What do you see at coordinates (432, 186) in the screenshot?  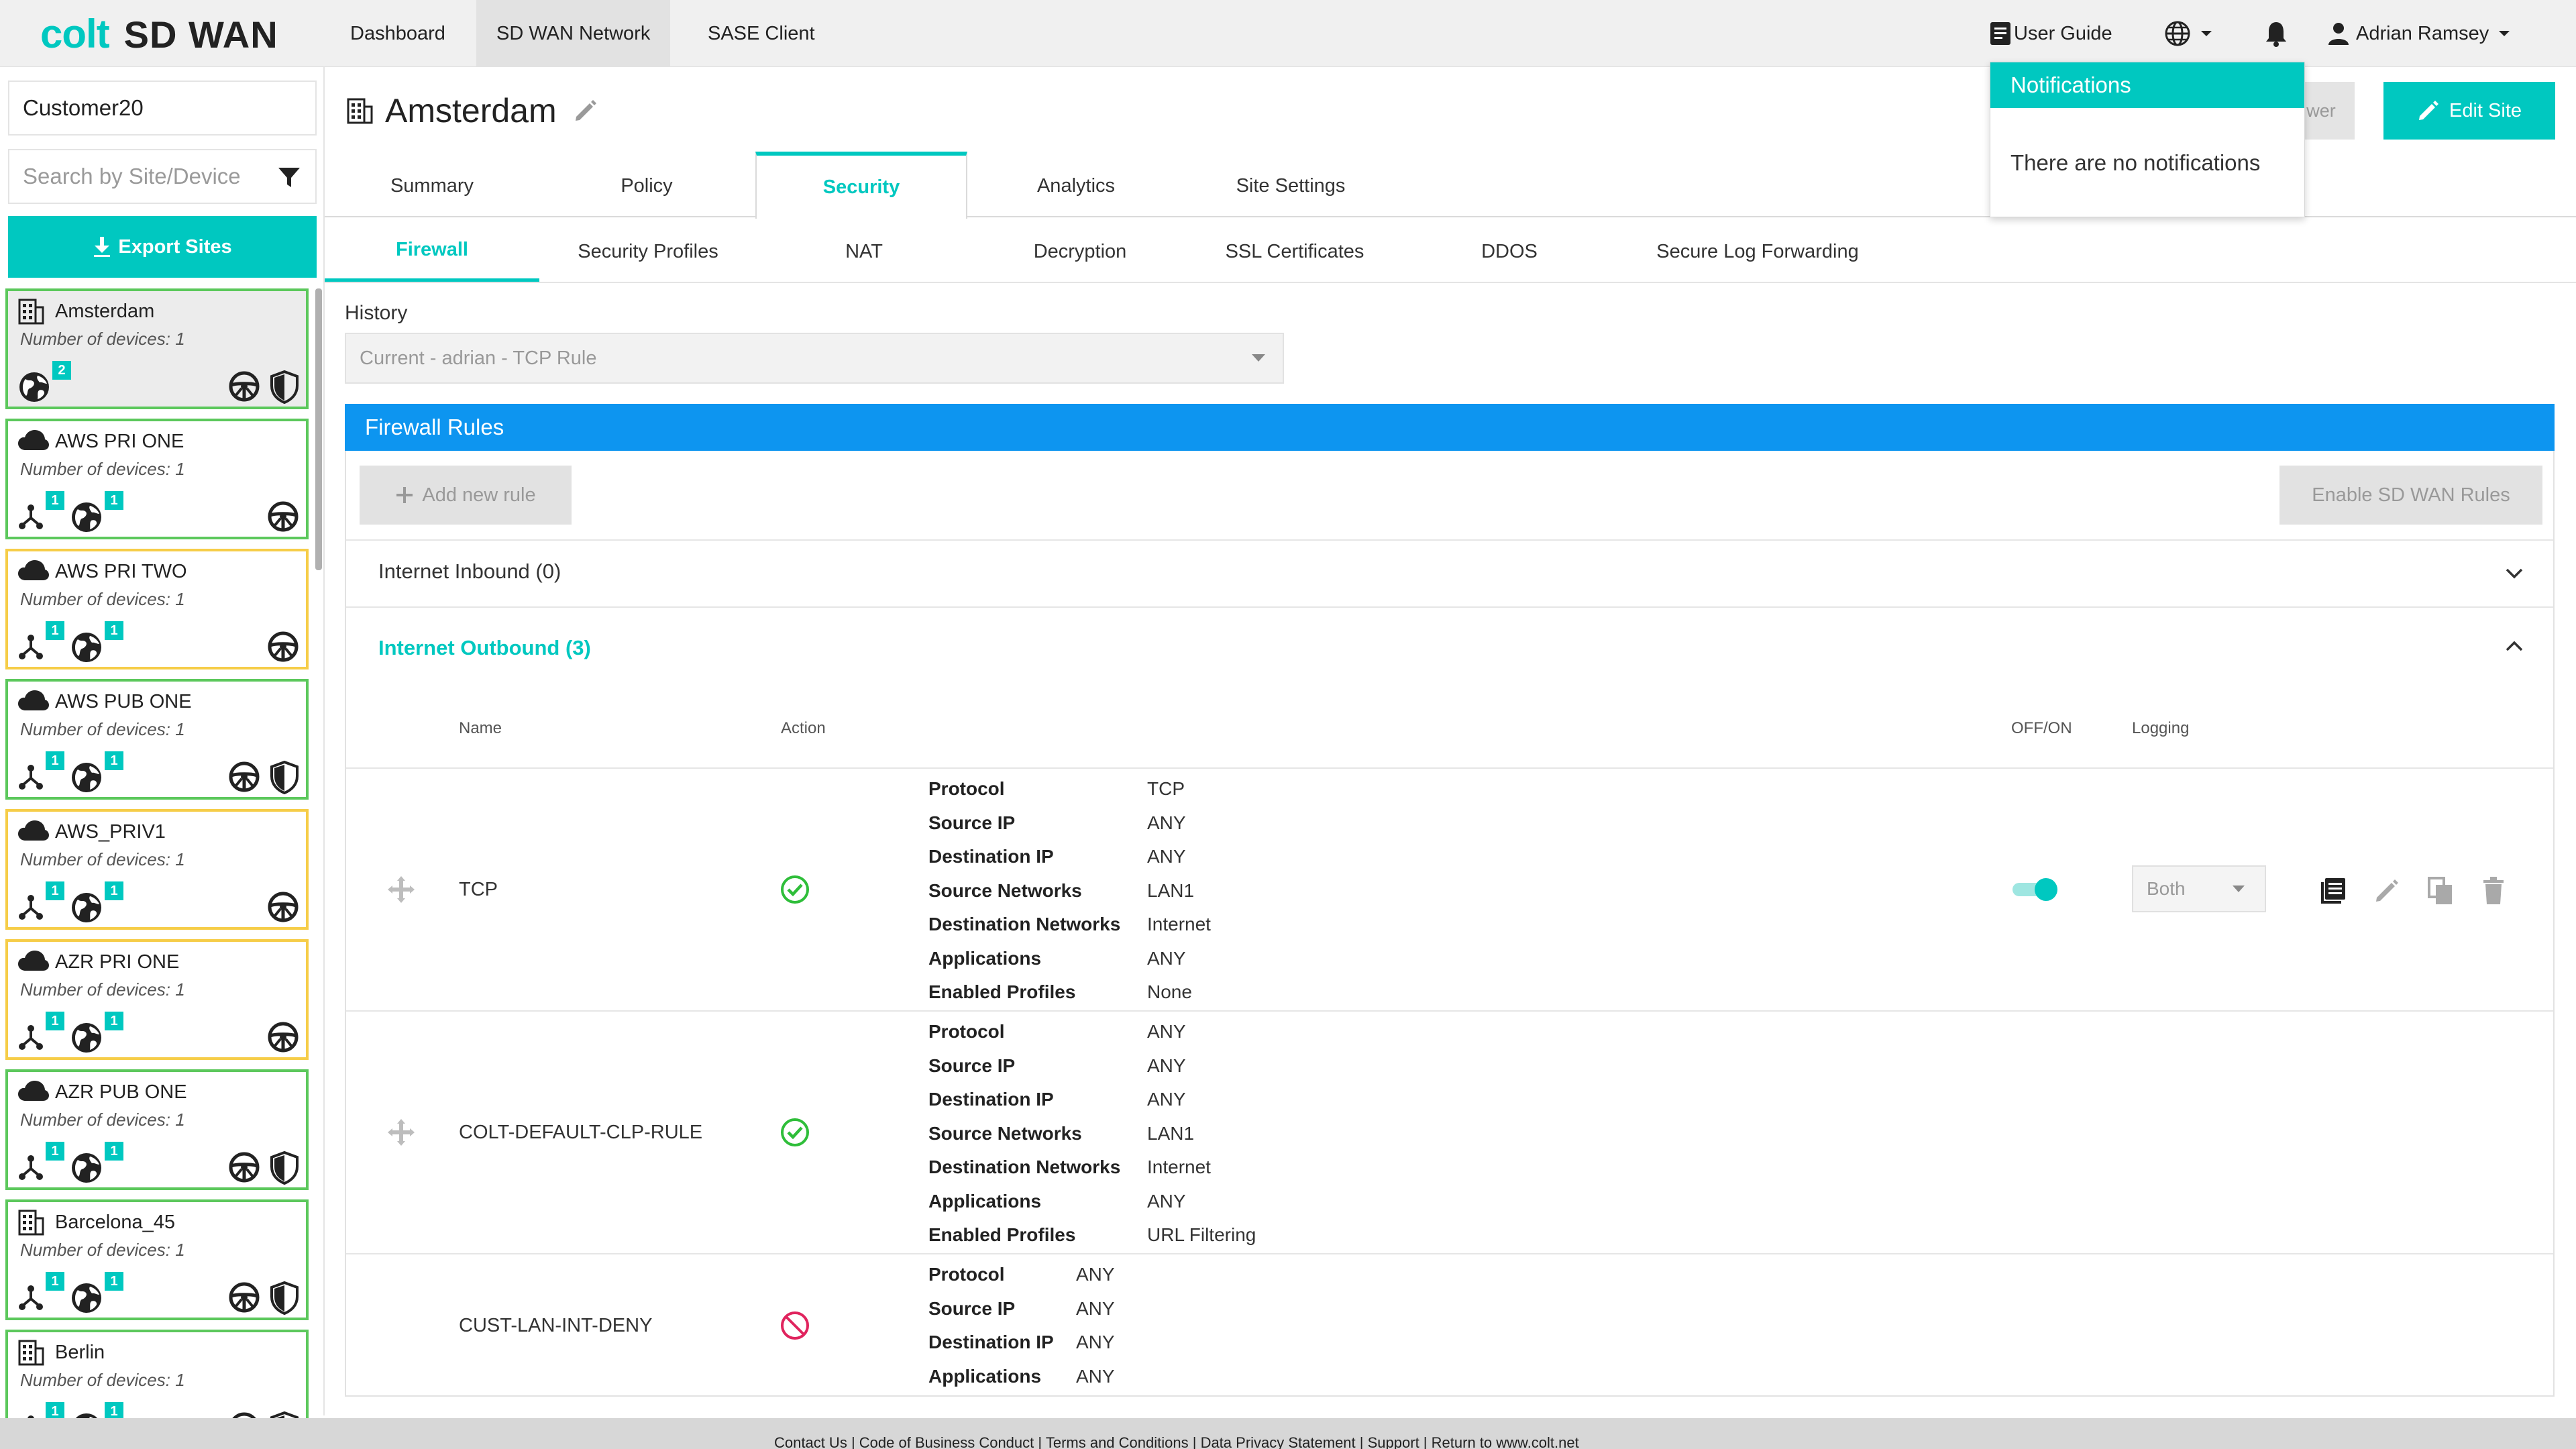 I see `tab-summary: Summary` at bounding box center [432, 186].